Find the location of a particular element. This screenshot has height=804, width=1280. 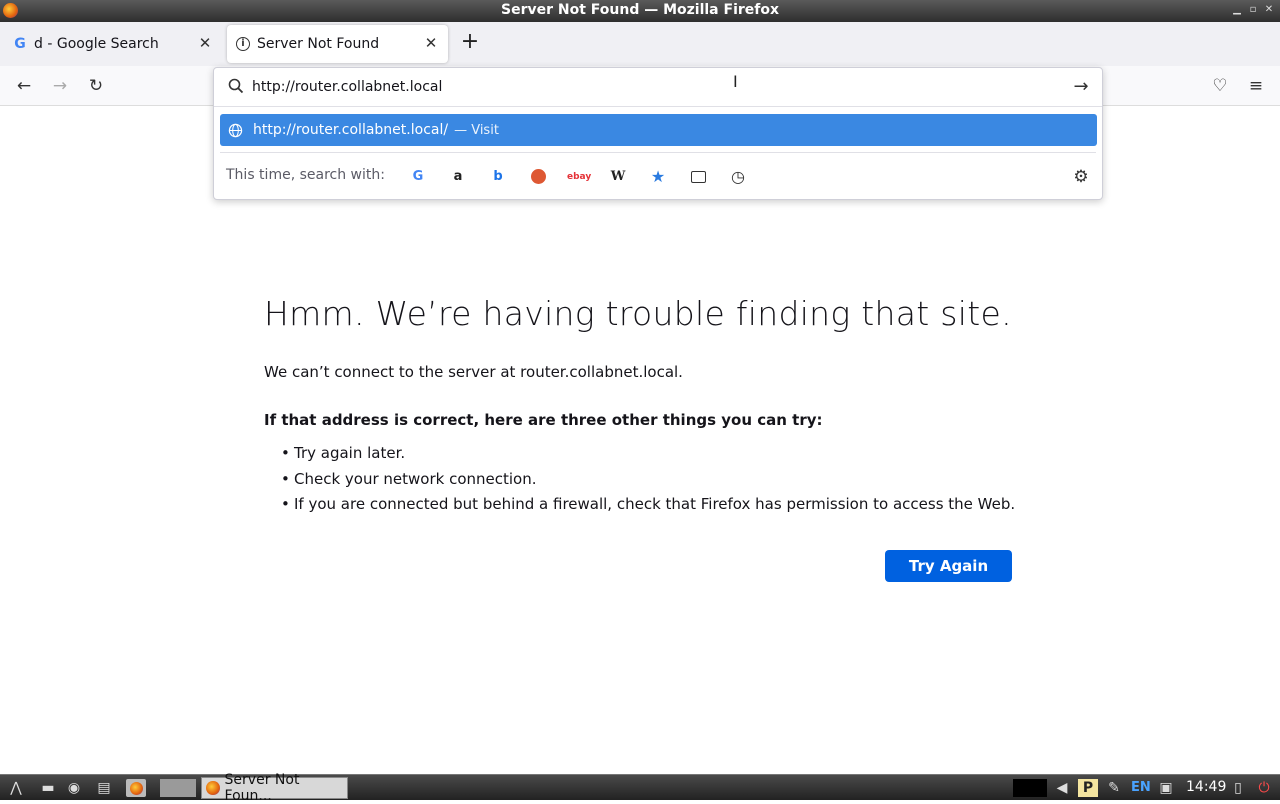

show-desktop-icon: ▬ is located at coordinates (48, 788).